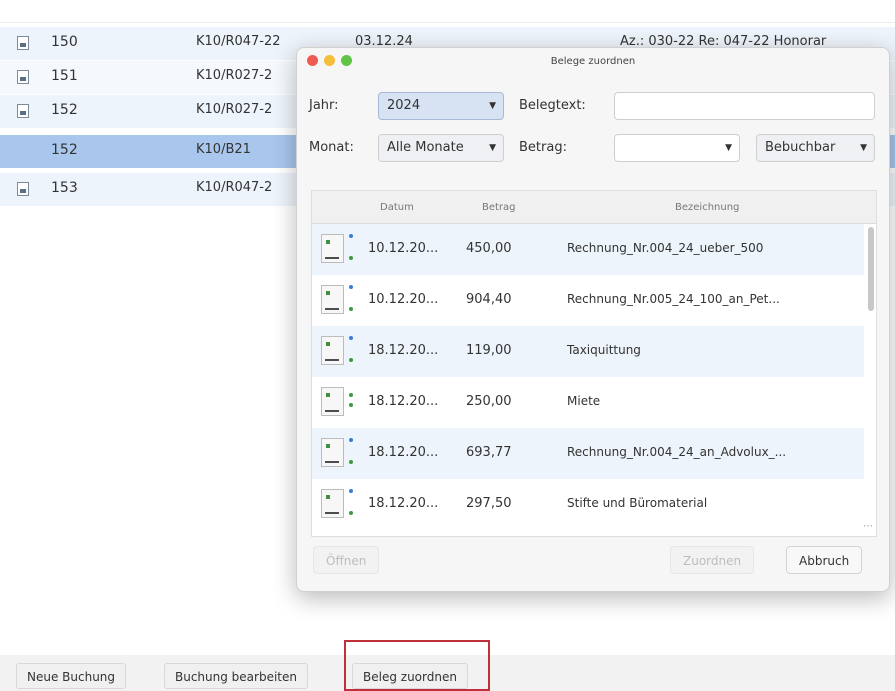 Image resolution: width=895 pixels, height=691 pixels. I want to click on item-bezeichnung: Taxiquittung, so click(604, 350).